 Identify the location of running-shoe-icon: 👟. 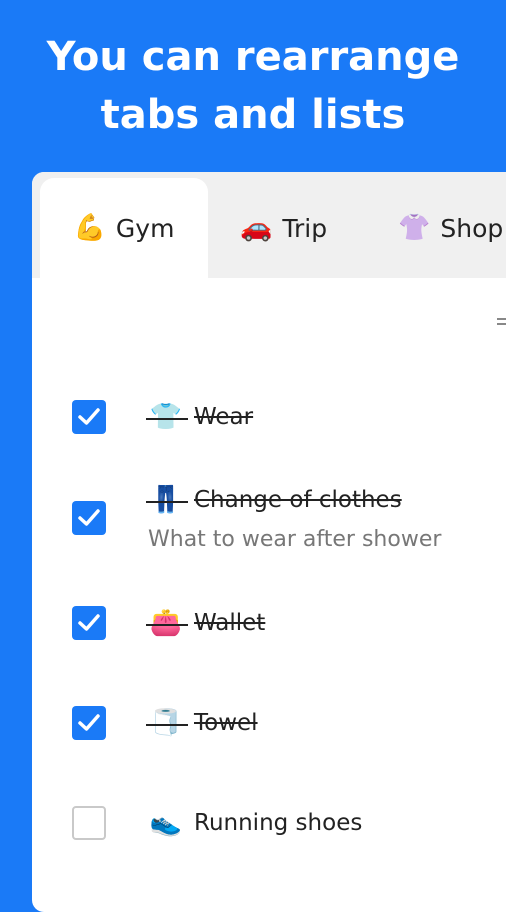
(166, 823).